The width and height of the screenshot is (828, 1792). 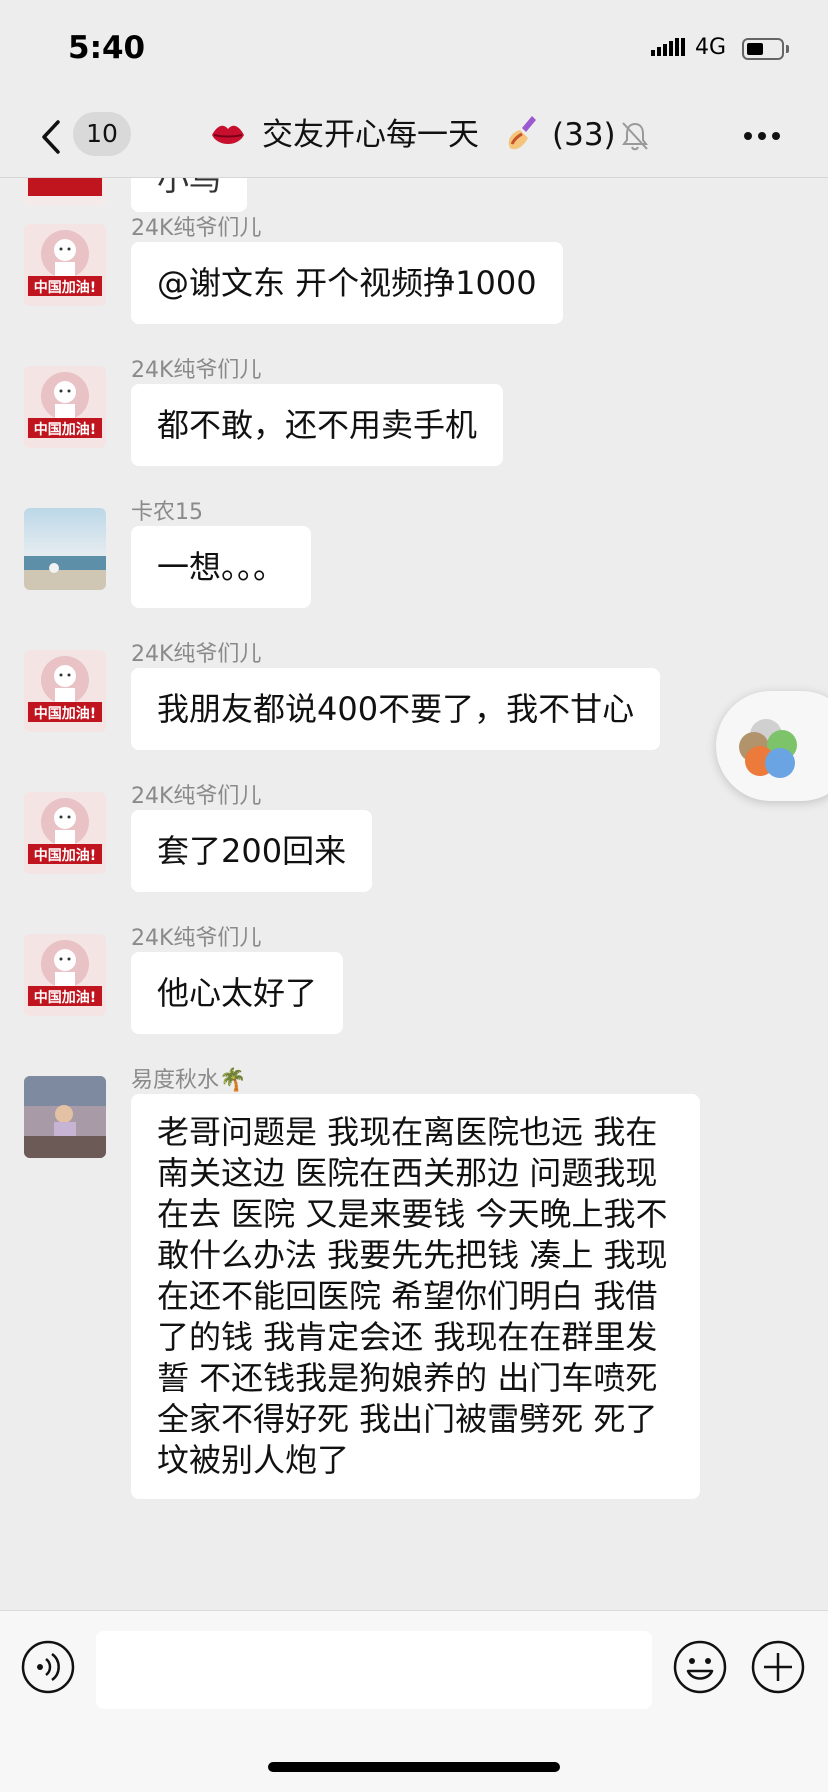 What do you see at coordinates (778, 1667) in the screenshot?
I see `add-icon` at bounding box center [778, 1667].